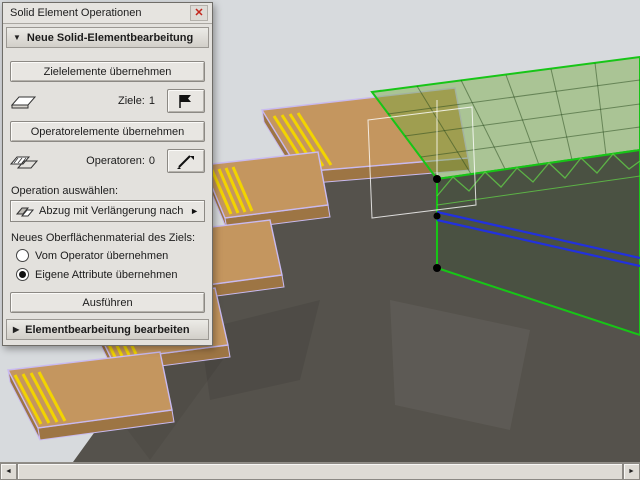 The image size is (640, 480). I want to click on chevron-right-icon: ▶, so click(16, 329).